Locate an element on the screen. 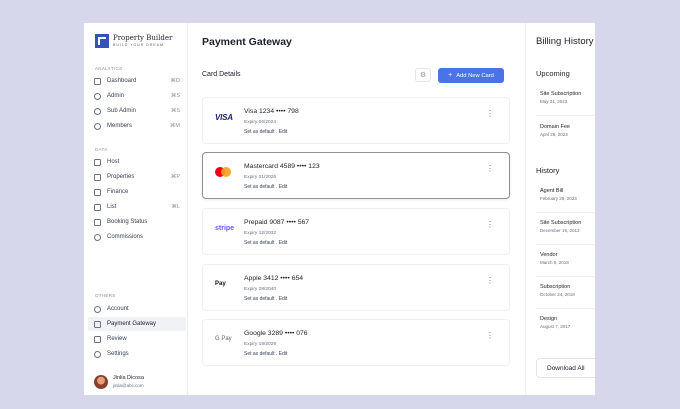 The image size is (680, 409). finance-icon is located at coordinates (97, 192).